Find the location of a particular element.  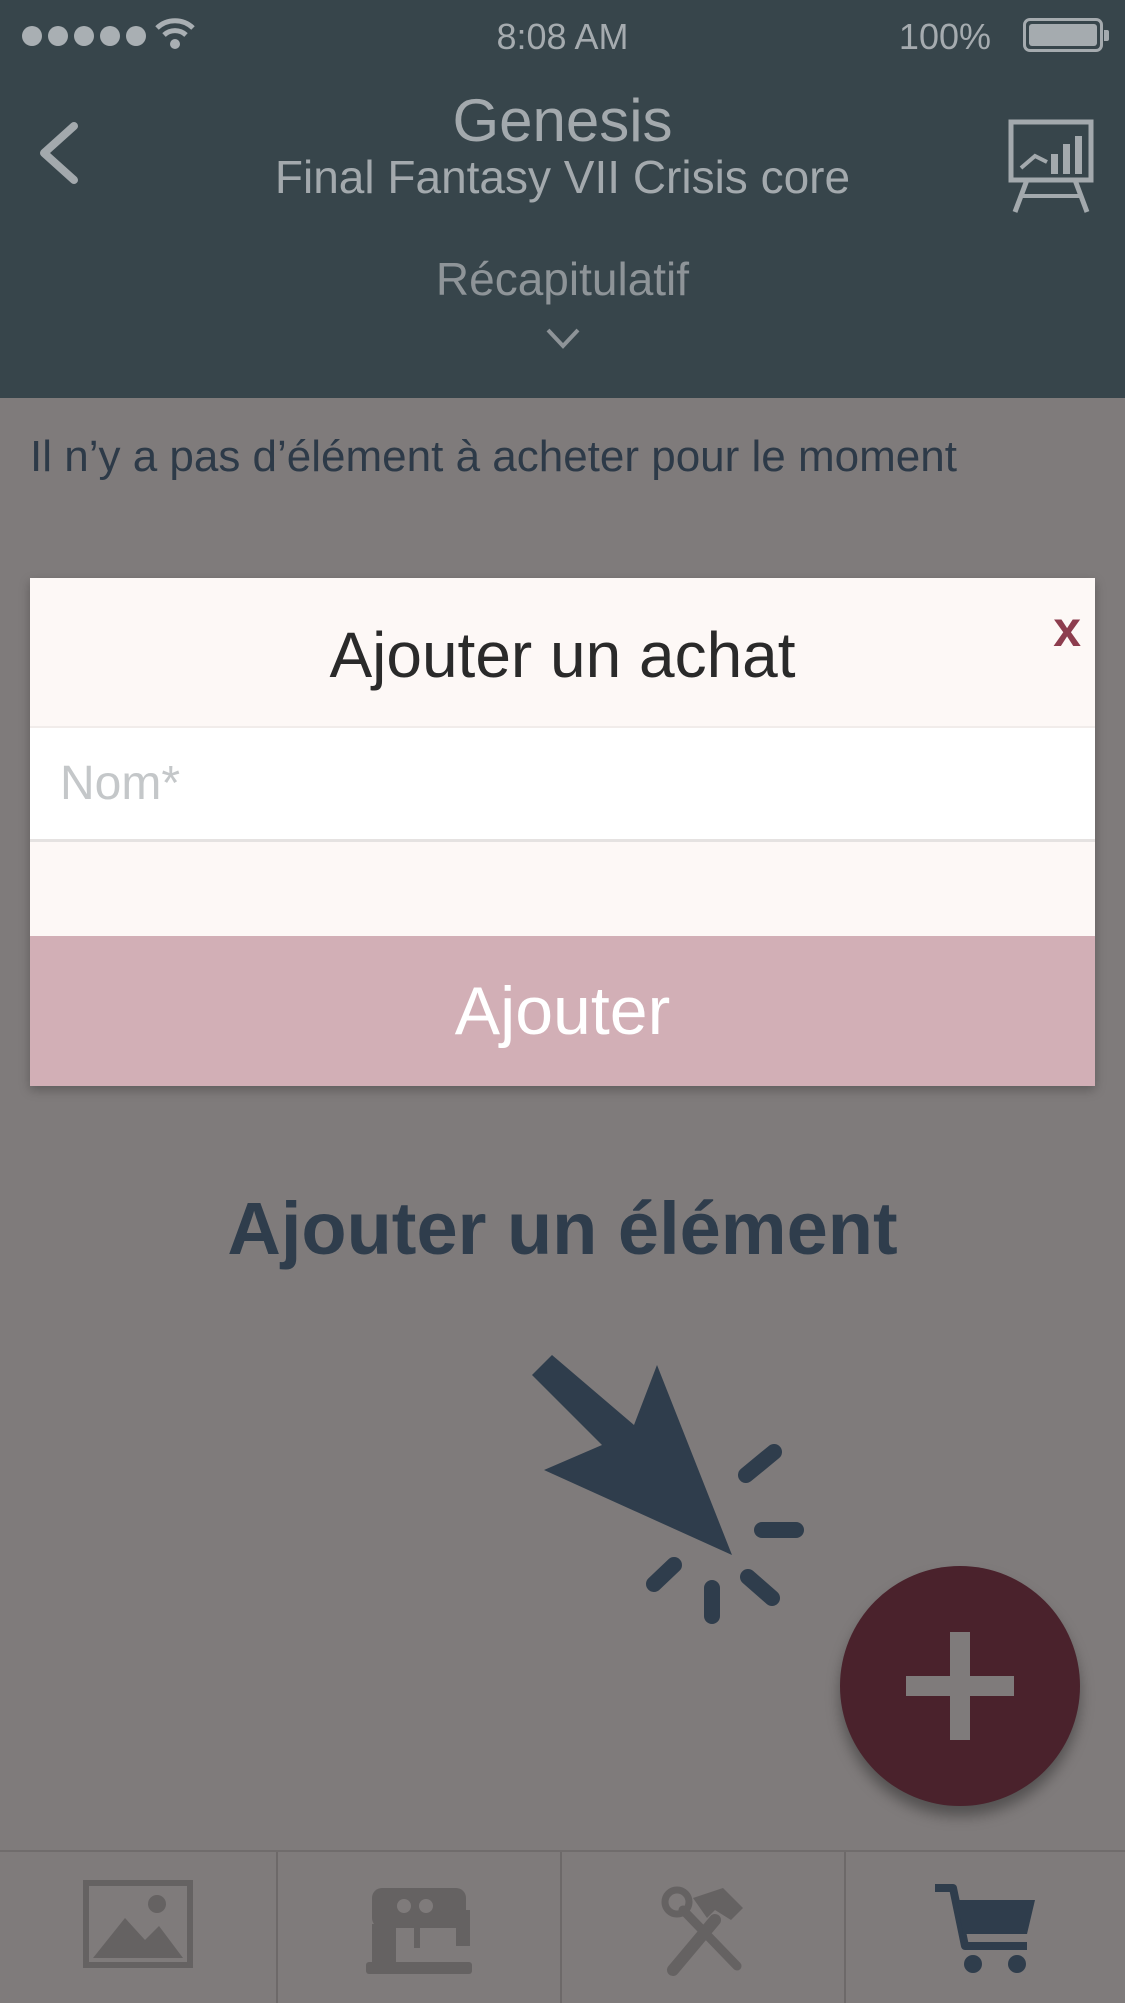

tools-icon is located at coordinates (702, 1931).